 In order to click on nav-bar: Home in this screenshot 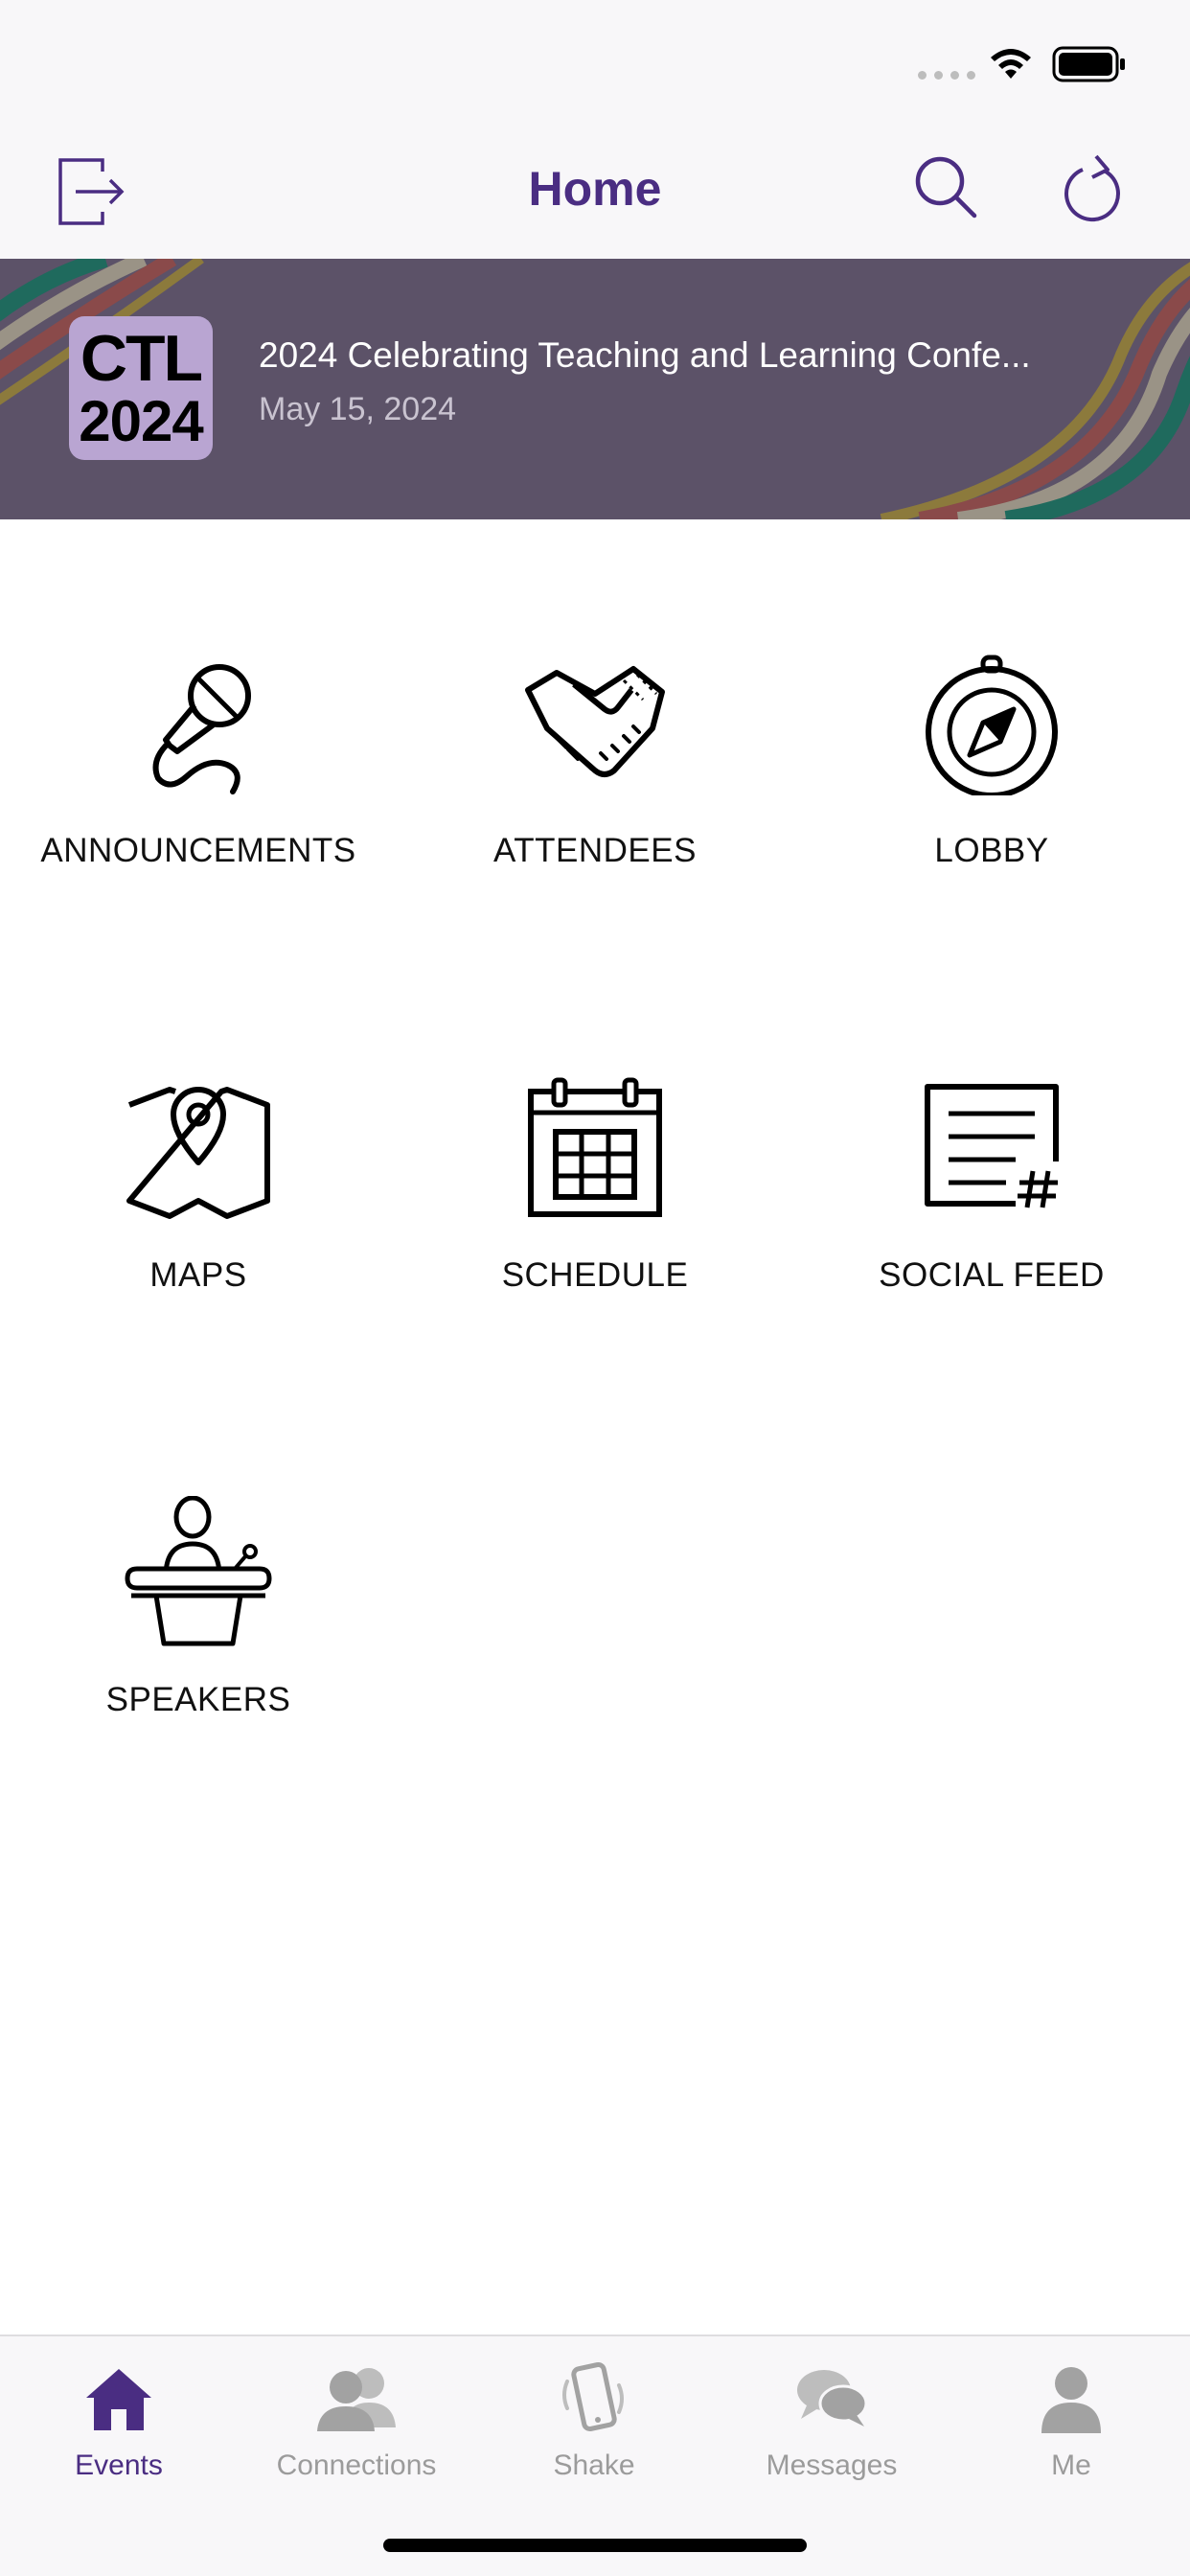, I will do `click(595, 193)`.